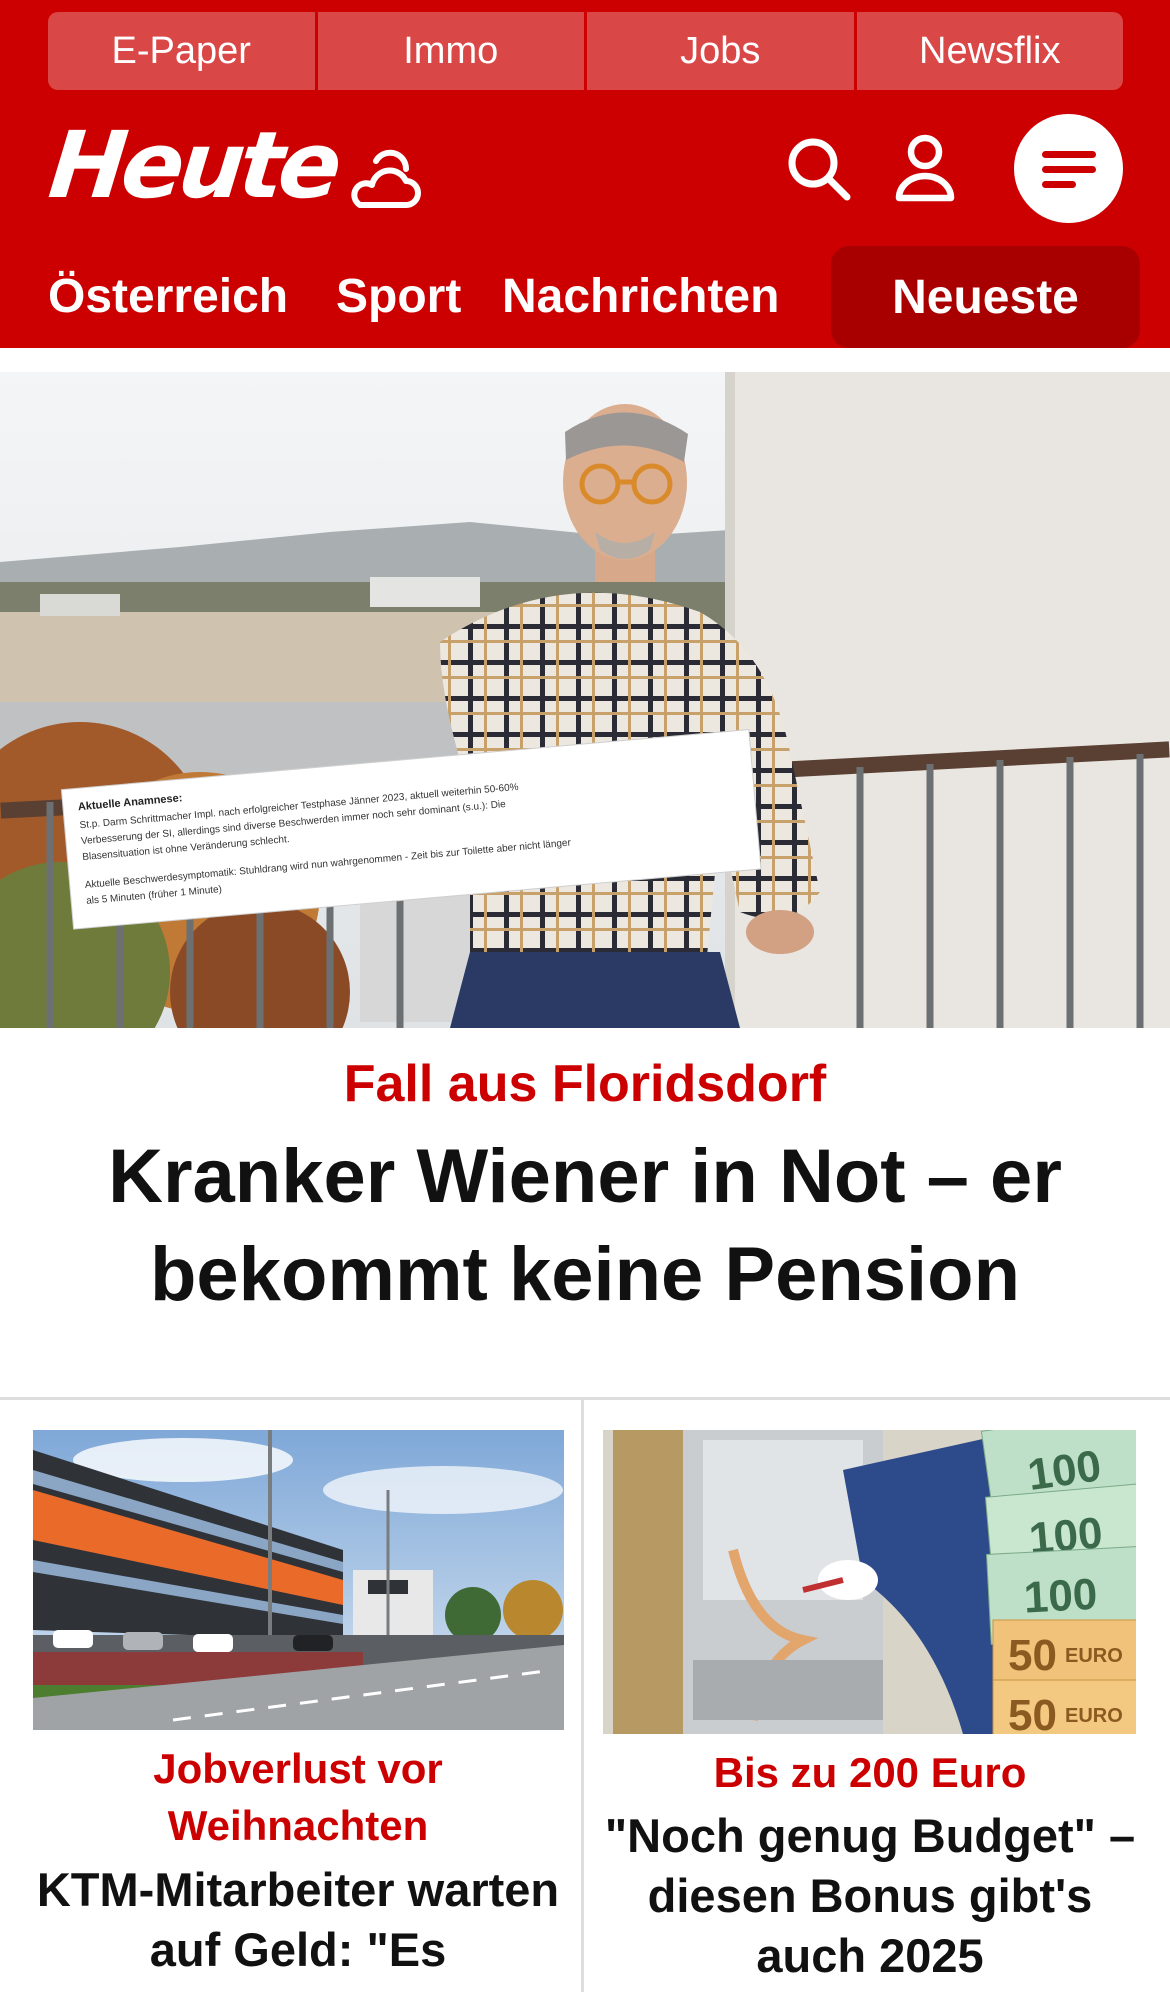 This screenshot has width=1170, height=1992. Describe the element at coordinates (870, 1772) in the screenshot. I see `card2-kicker: Bis zu 200 Euro` at that location.